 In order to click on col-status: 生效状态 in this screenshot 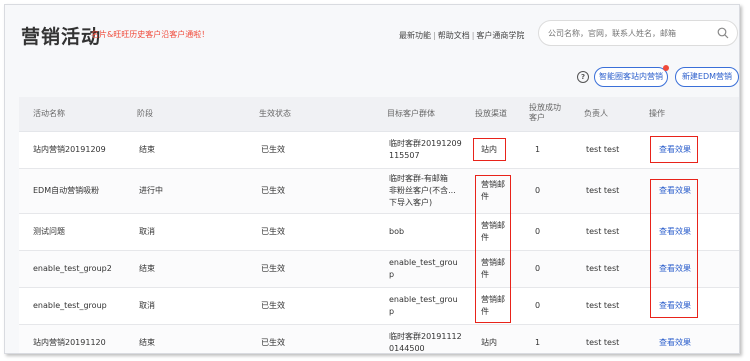, I will do `click(275, 113)`.